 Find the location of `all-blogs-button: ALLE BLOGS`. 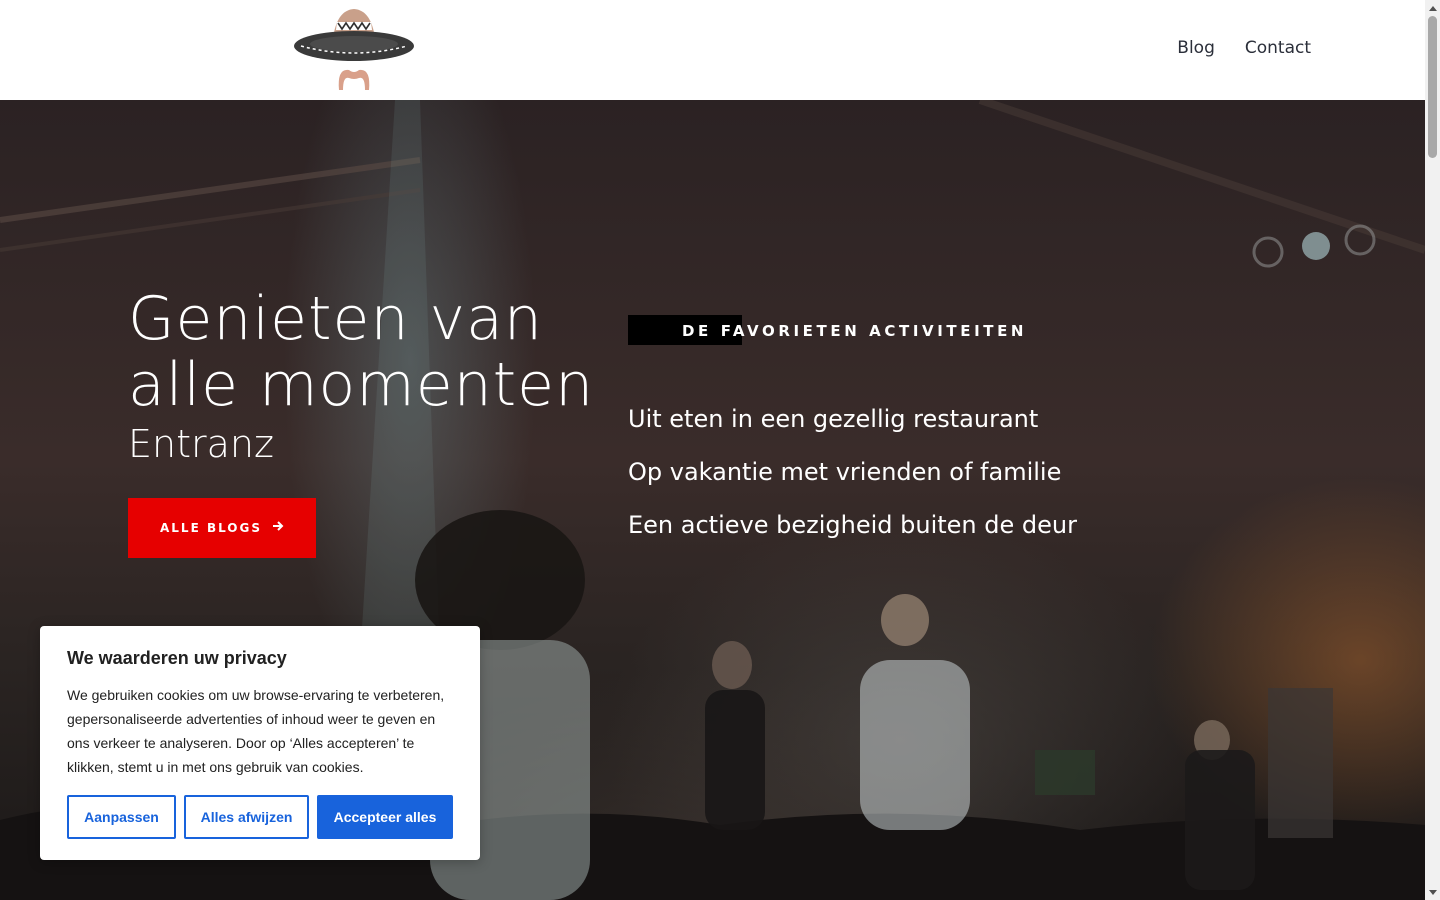

all-blogs-button: ALLE BLOGS is located at coordinates (222, 528).